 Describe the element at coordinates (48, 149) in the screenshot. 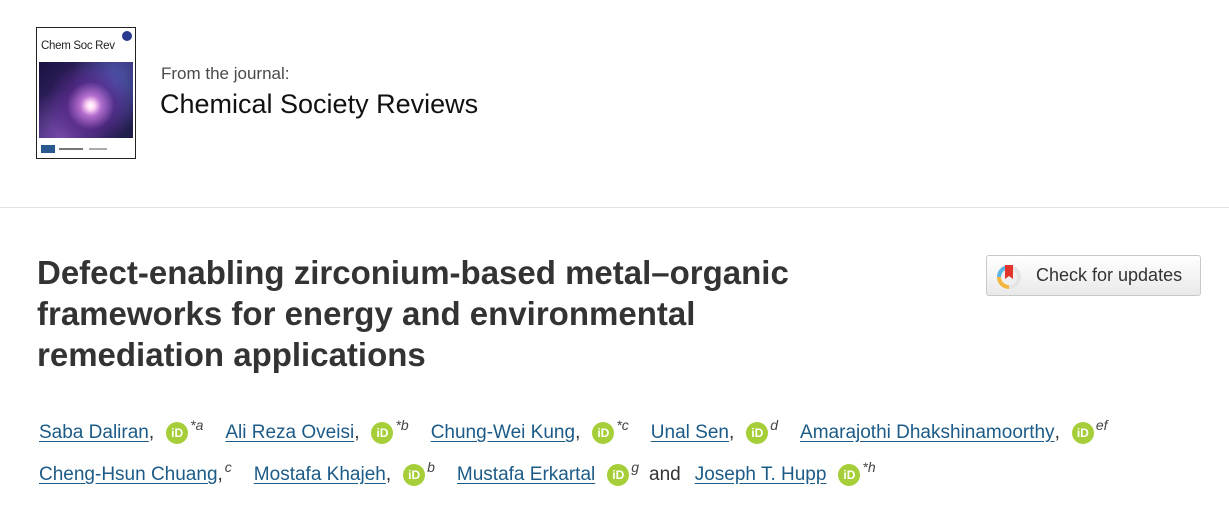

I see `rsc-logo-icon` at that location.